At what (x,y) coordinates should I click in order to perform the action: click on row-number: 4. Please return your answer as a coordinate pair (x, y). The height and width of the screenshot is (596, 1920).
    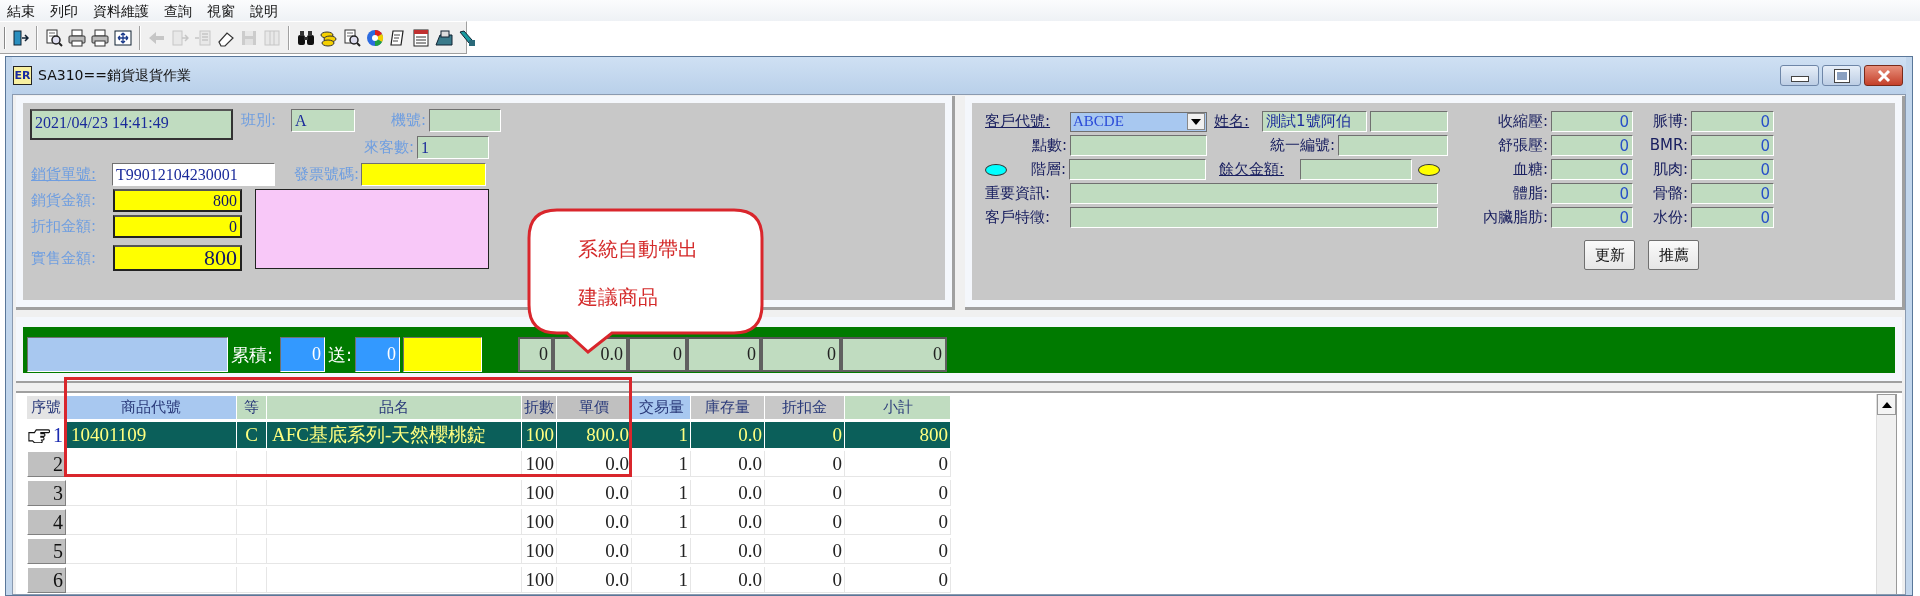
    Looking at the image, I should click on (46, 522).